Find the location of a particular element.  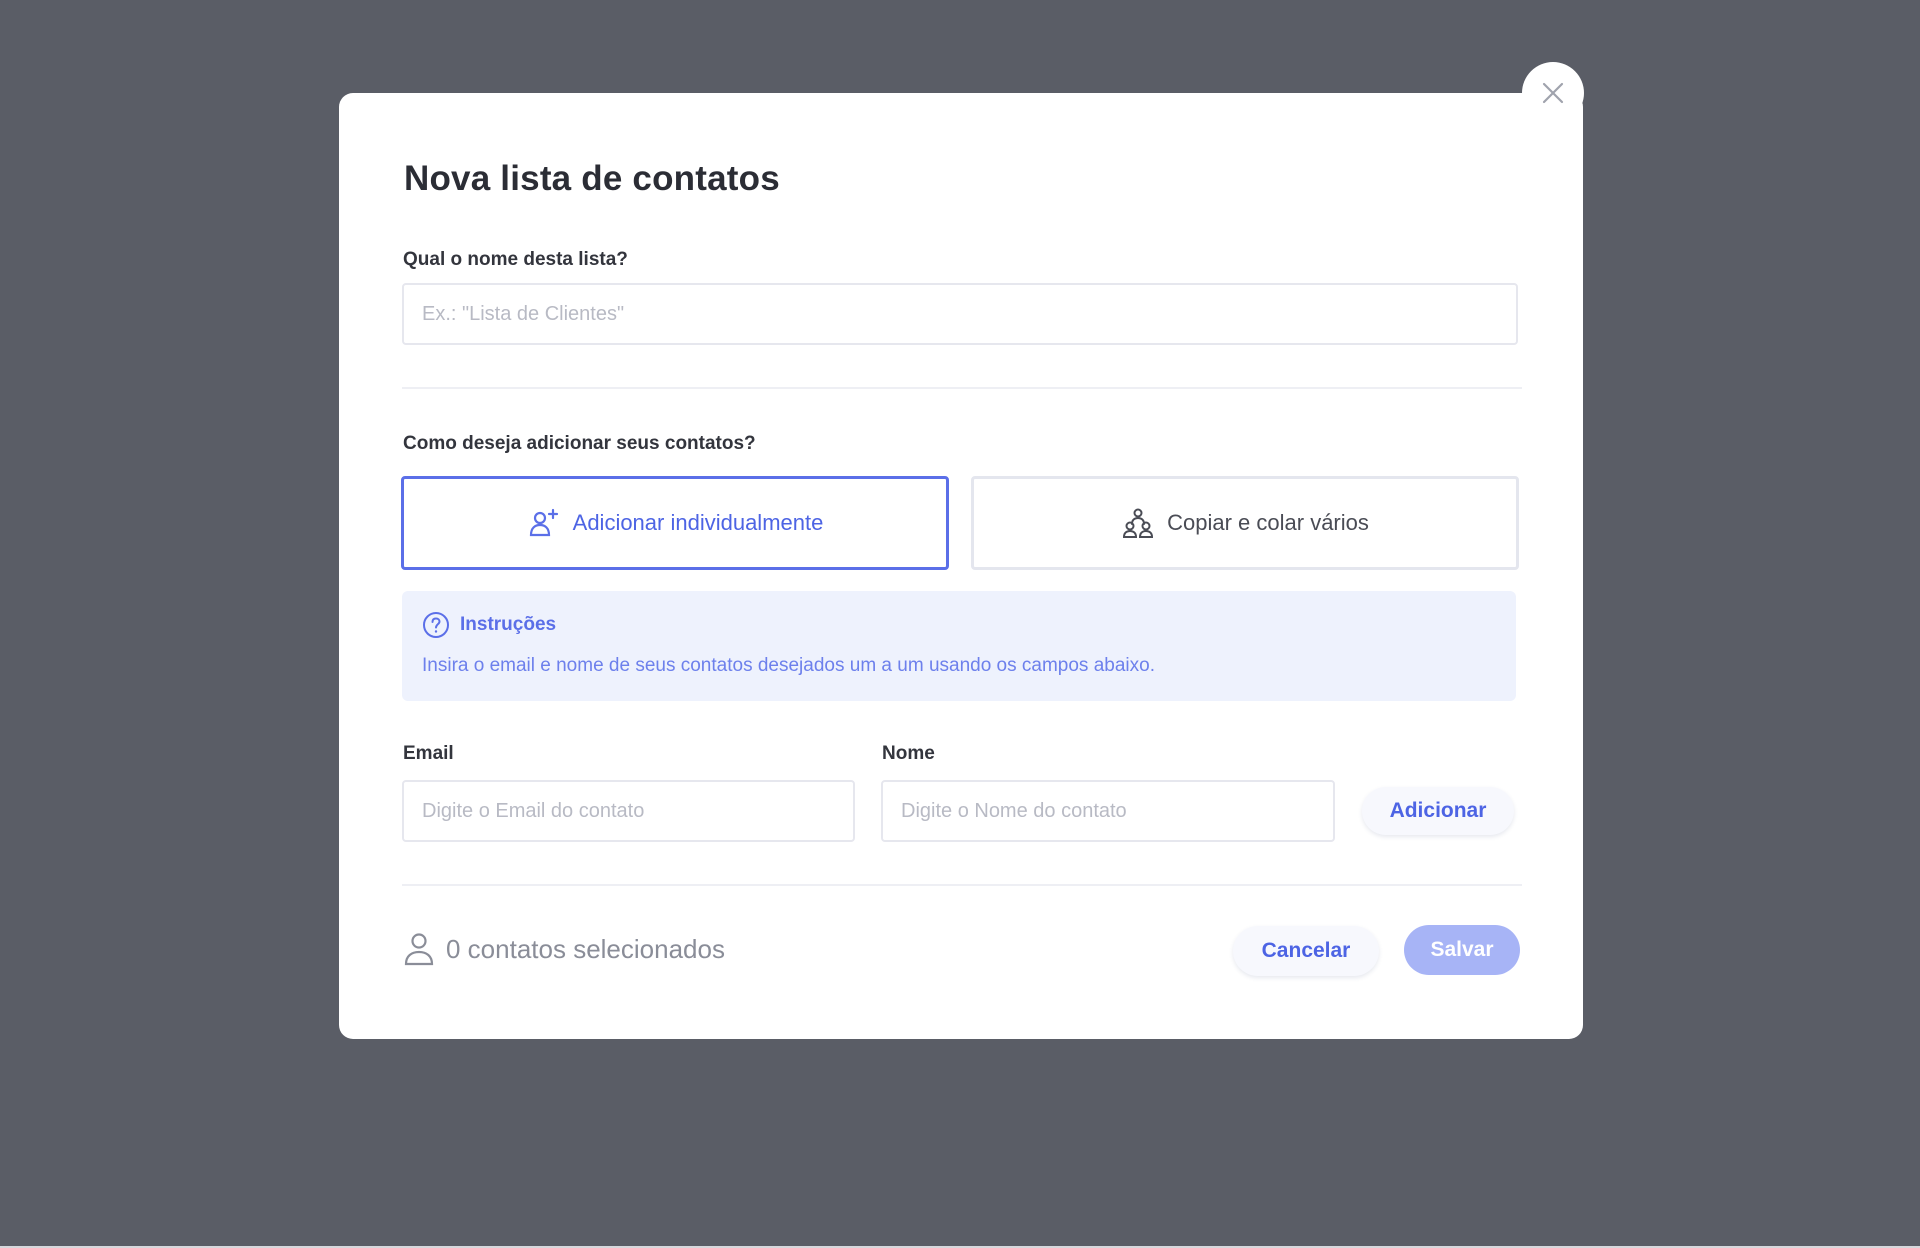

copy-paste-label: Copiar e colar vários is located at coordinates (1268, 522).